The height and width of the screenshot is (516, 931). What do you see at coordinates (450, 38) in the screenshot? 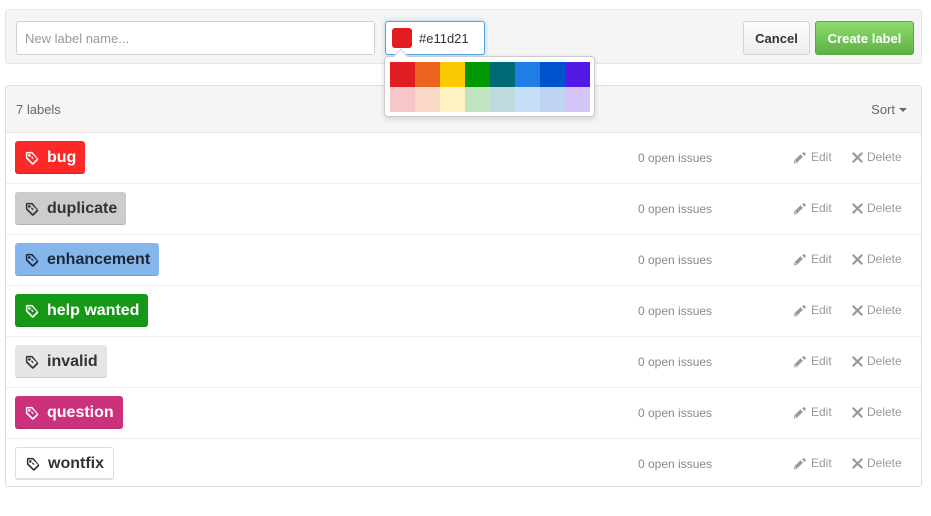
I see `color-hex-input` at bounding box center [450, 38].